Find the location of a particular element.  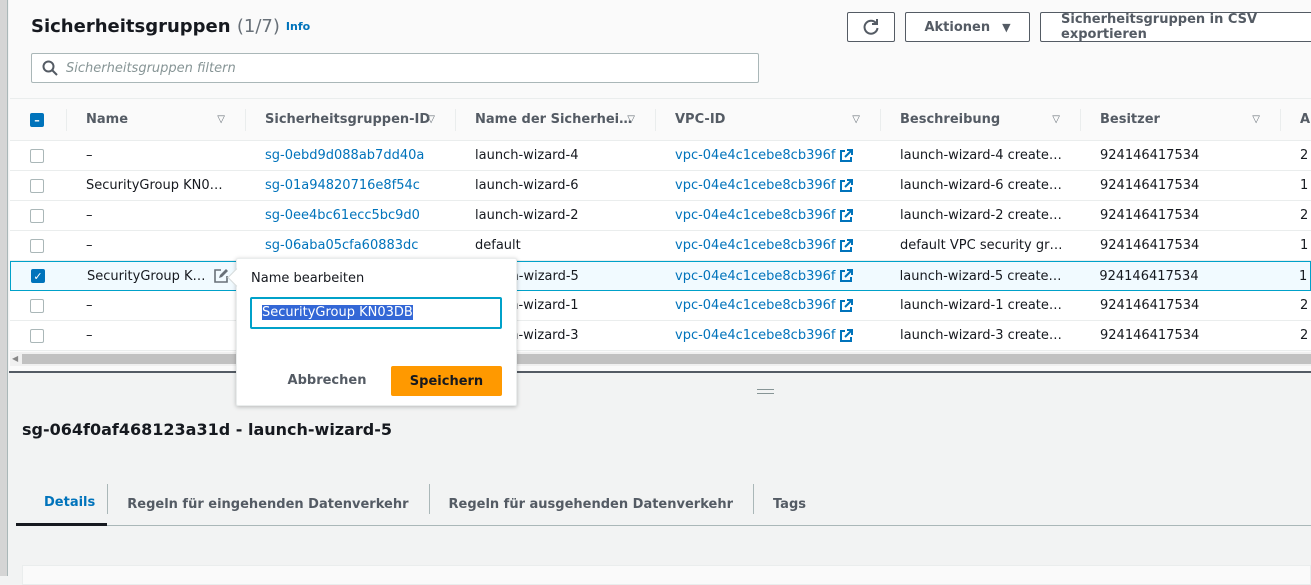

column-header-description: Beschreibung ▽ is located at coordinates (980, 119).